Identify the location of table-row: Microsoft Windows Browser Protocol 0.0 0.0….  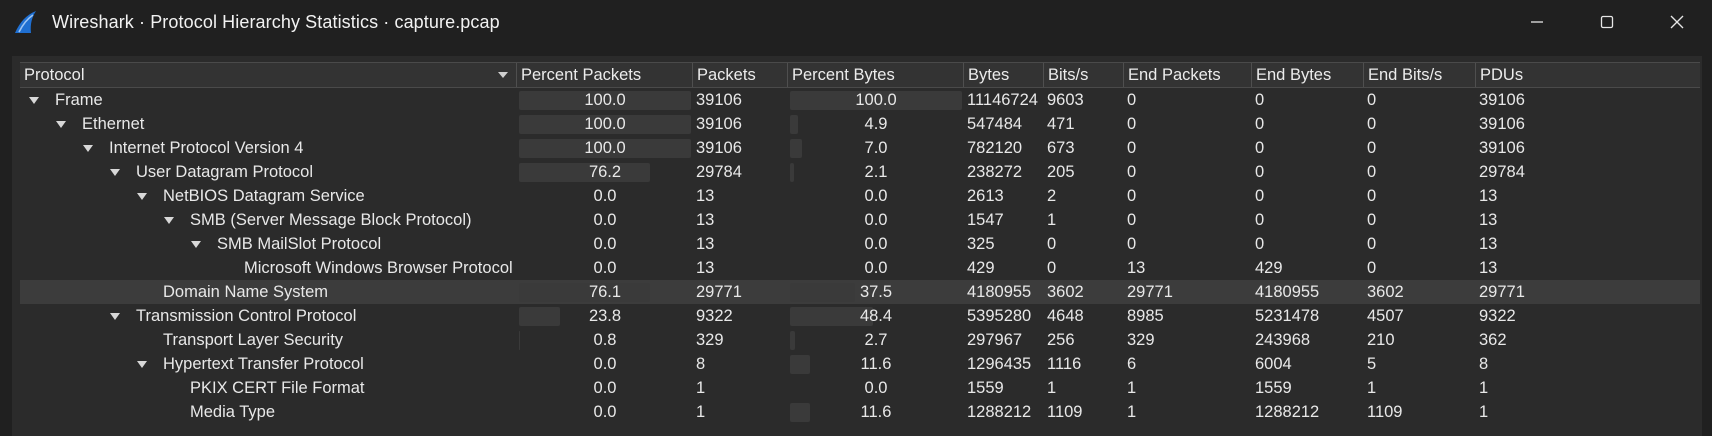
(860, 268).